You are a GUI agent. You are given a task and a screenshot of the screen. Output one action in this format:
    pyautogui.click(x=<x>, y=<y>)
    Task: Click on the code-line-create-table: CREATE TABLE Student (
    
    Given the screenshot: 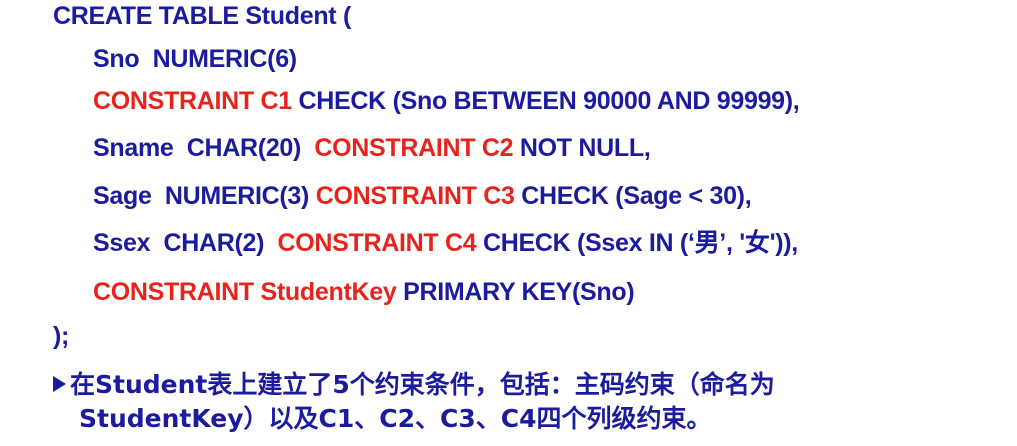 What is the action you would take?
    pyautogui.click(x=202, y=16)
    